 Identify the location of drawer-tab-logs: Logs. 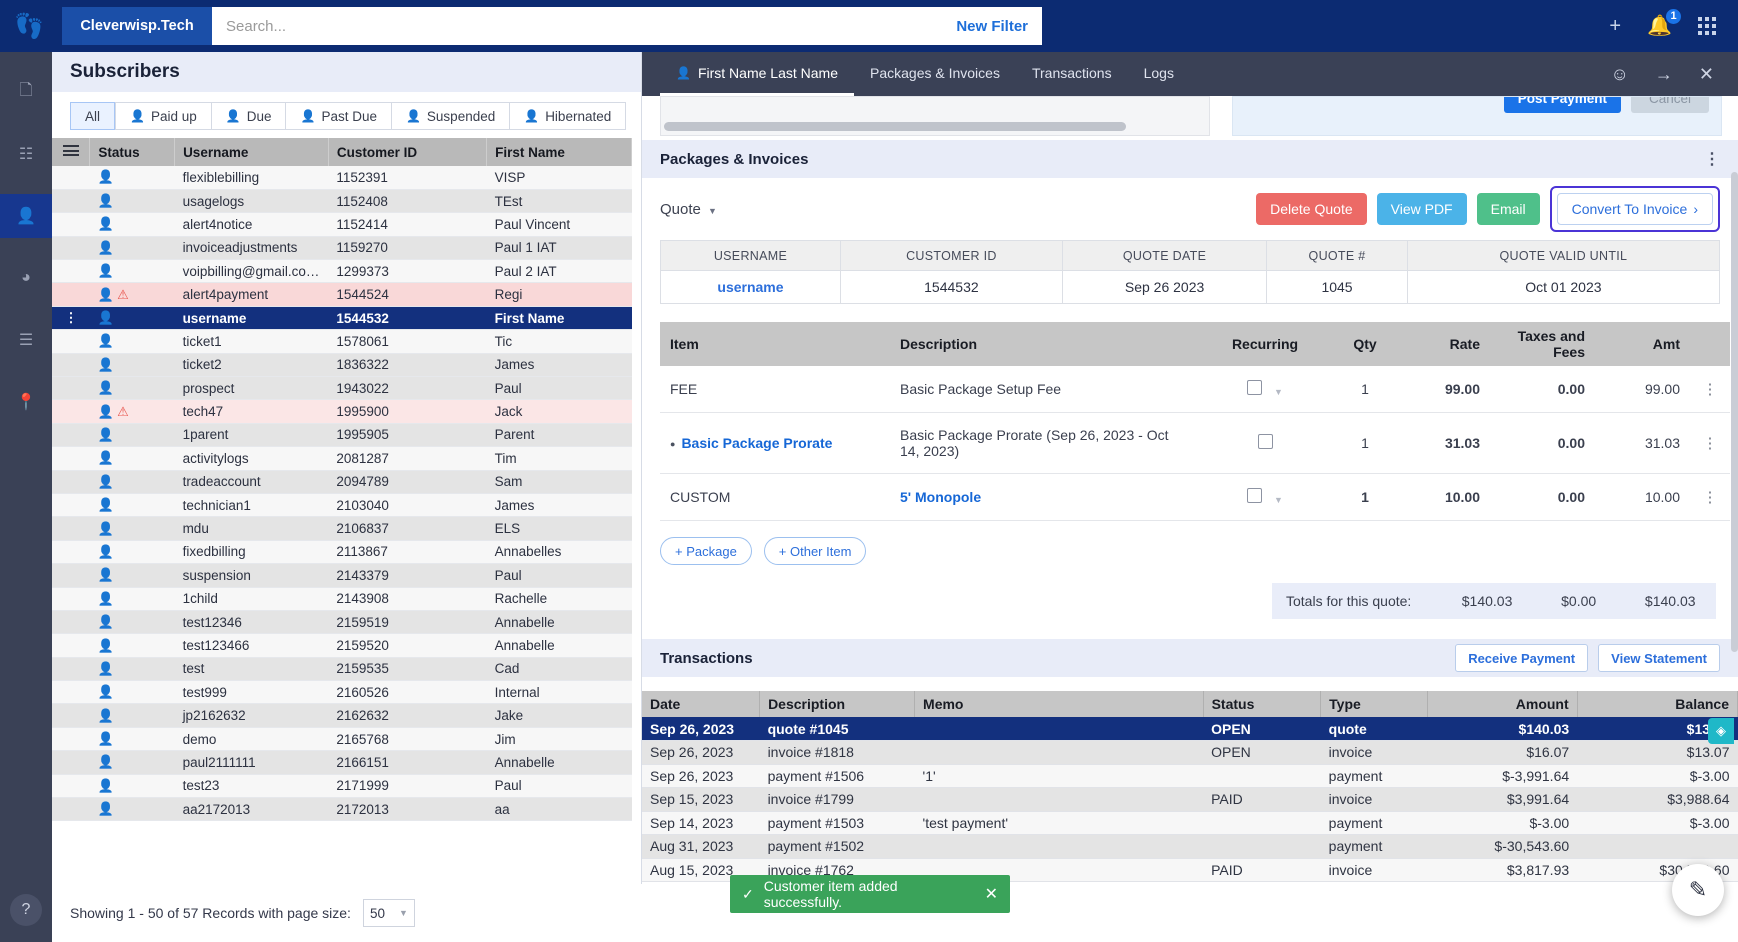
(1159, 74).